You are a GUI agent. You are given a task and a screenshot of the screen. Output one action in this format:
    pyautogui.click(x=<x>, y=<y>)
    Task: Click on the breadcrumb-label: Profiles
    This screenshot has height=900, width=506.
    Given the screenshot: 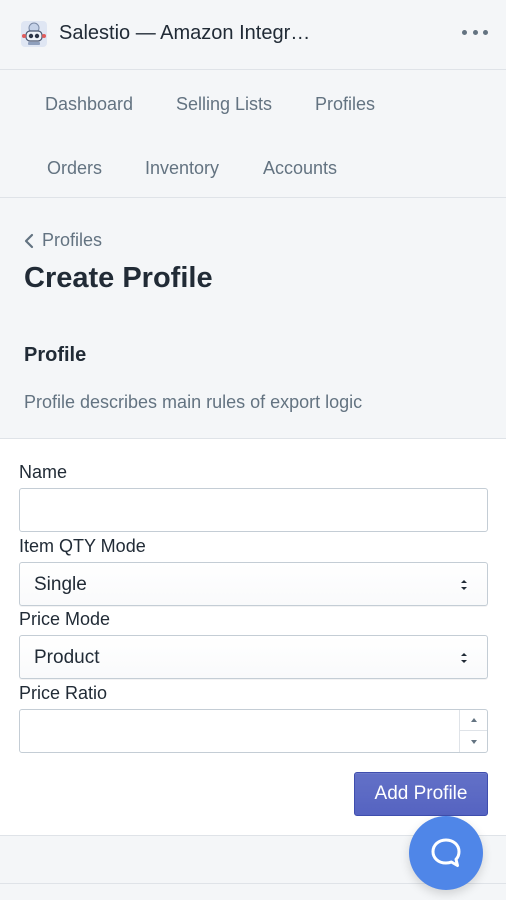 What is the action you would take?
    pyautogui.click(x=72, y=240)
    